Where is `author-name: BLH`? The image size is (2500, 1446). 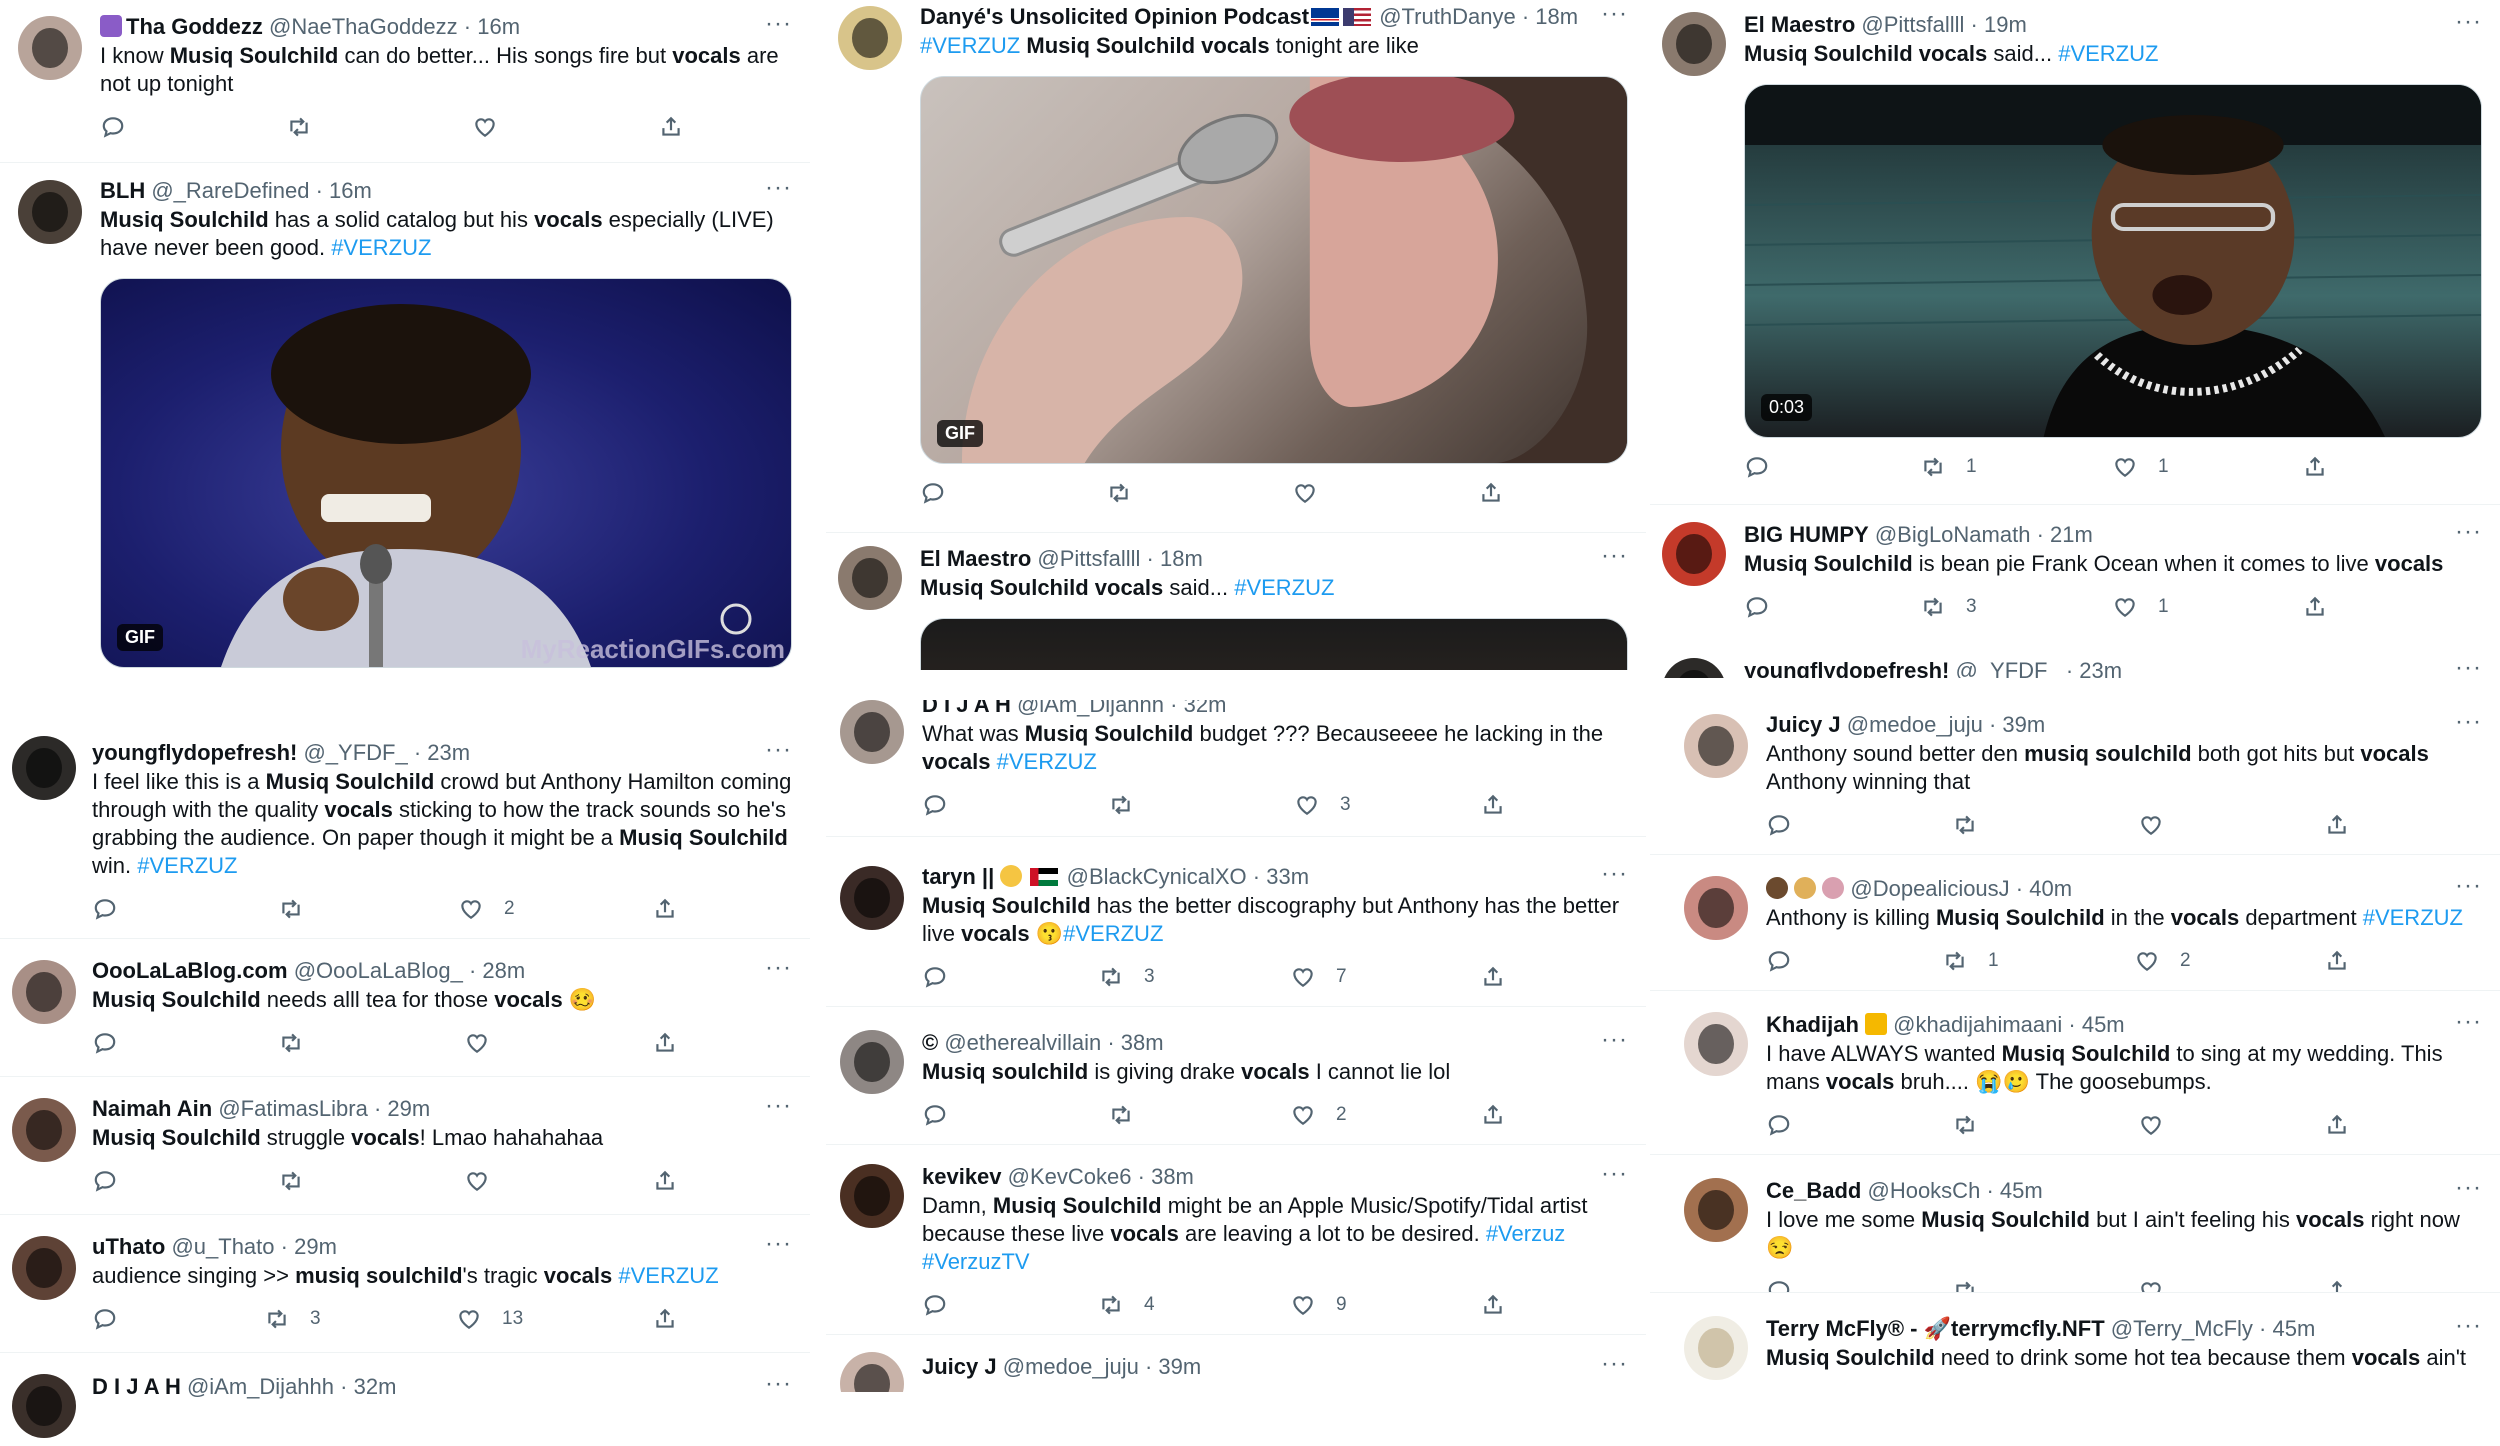 author-name: BLH is located at coordinates (122, 190).